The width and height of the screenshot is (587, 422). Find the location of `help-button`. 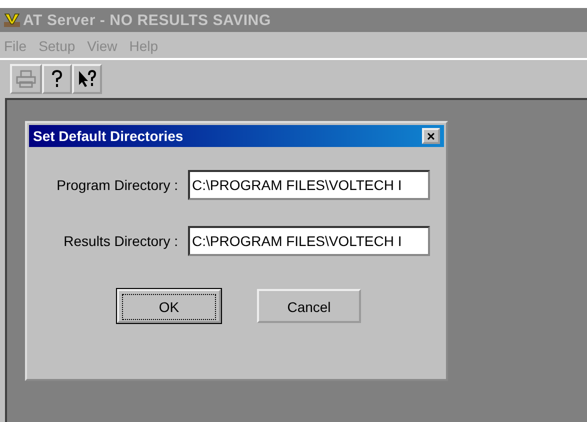

help-button is located at coordinates (57, 79).